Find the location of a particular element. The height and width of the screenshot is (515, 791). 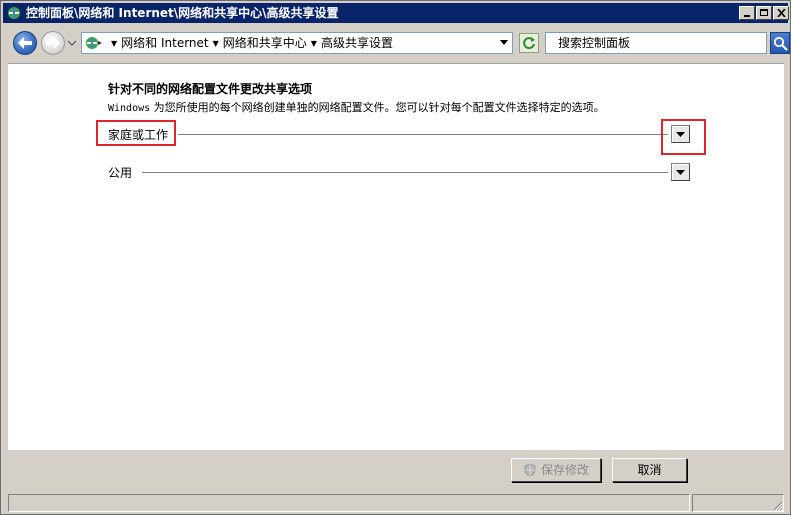

cancel-button: 取消 is located at coordinates (649, 470).